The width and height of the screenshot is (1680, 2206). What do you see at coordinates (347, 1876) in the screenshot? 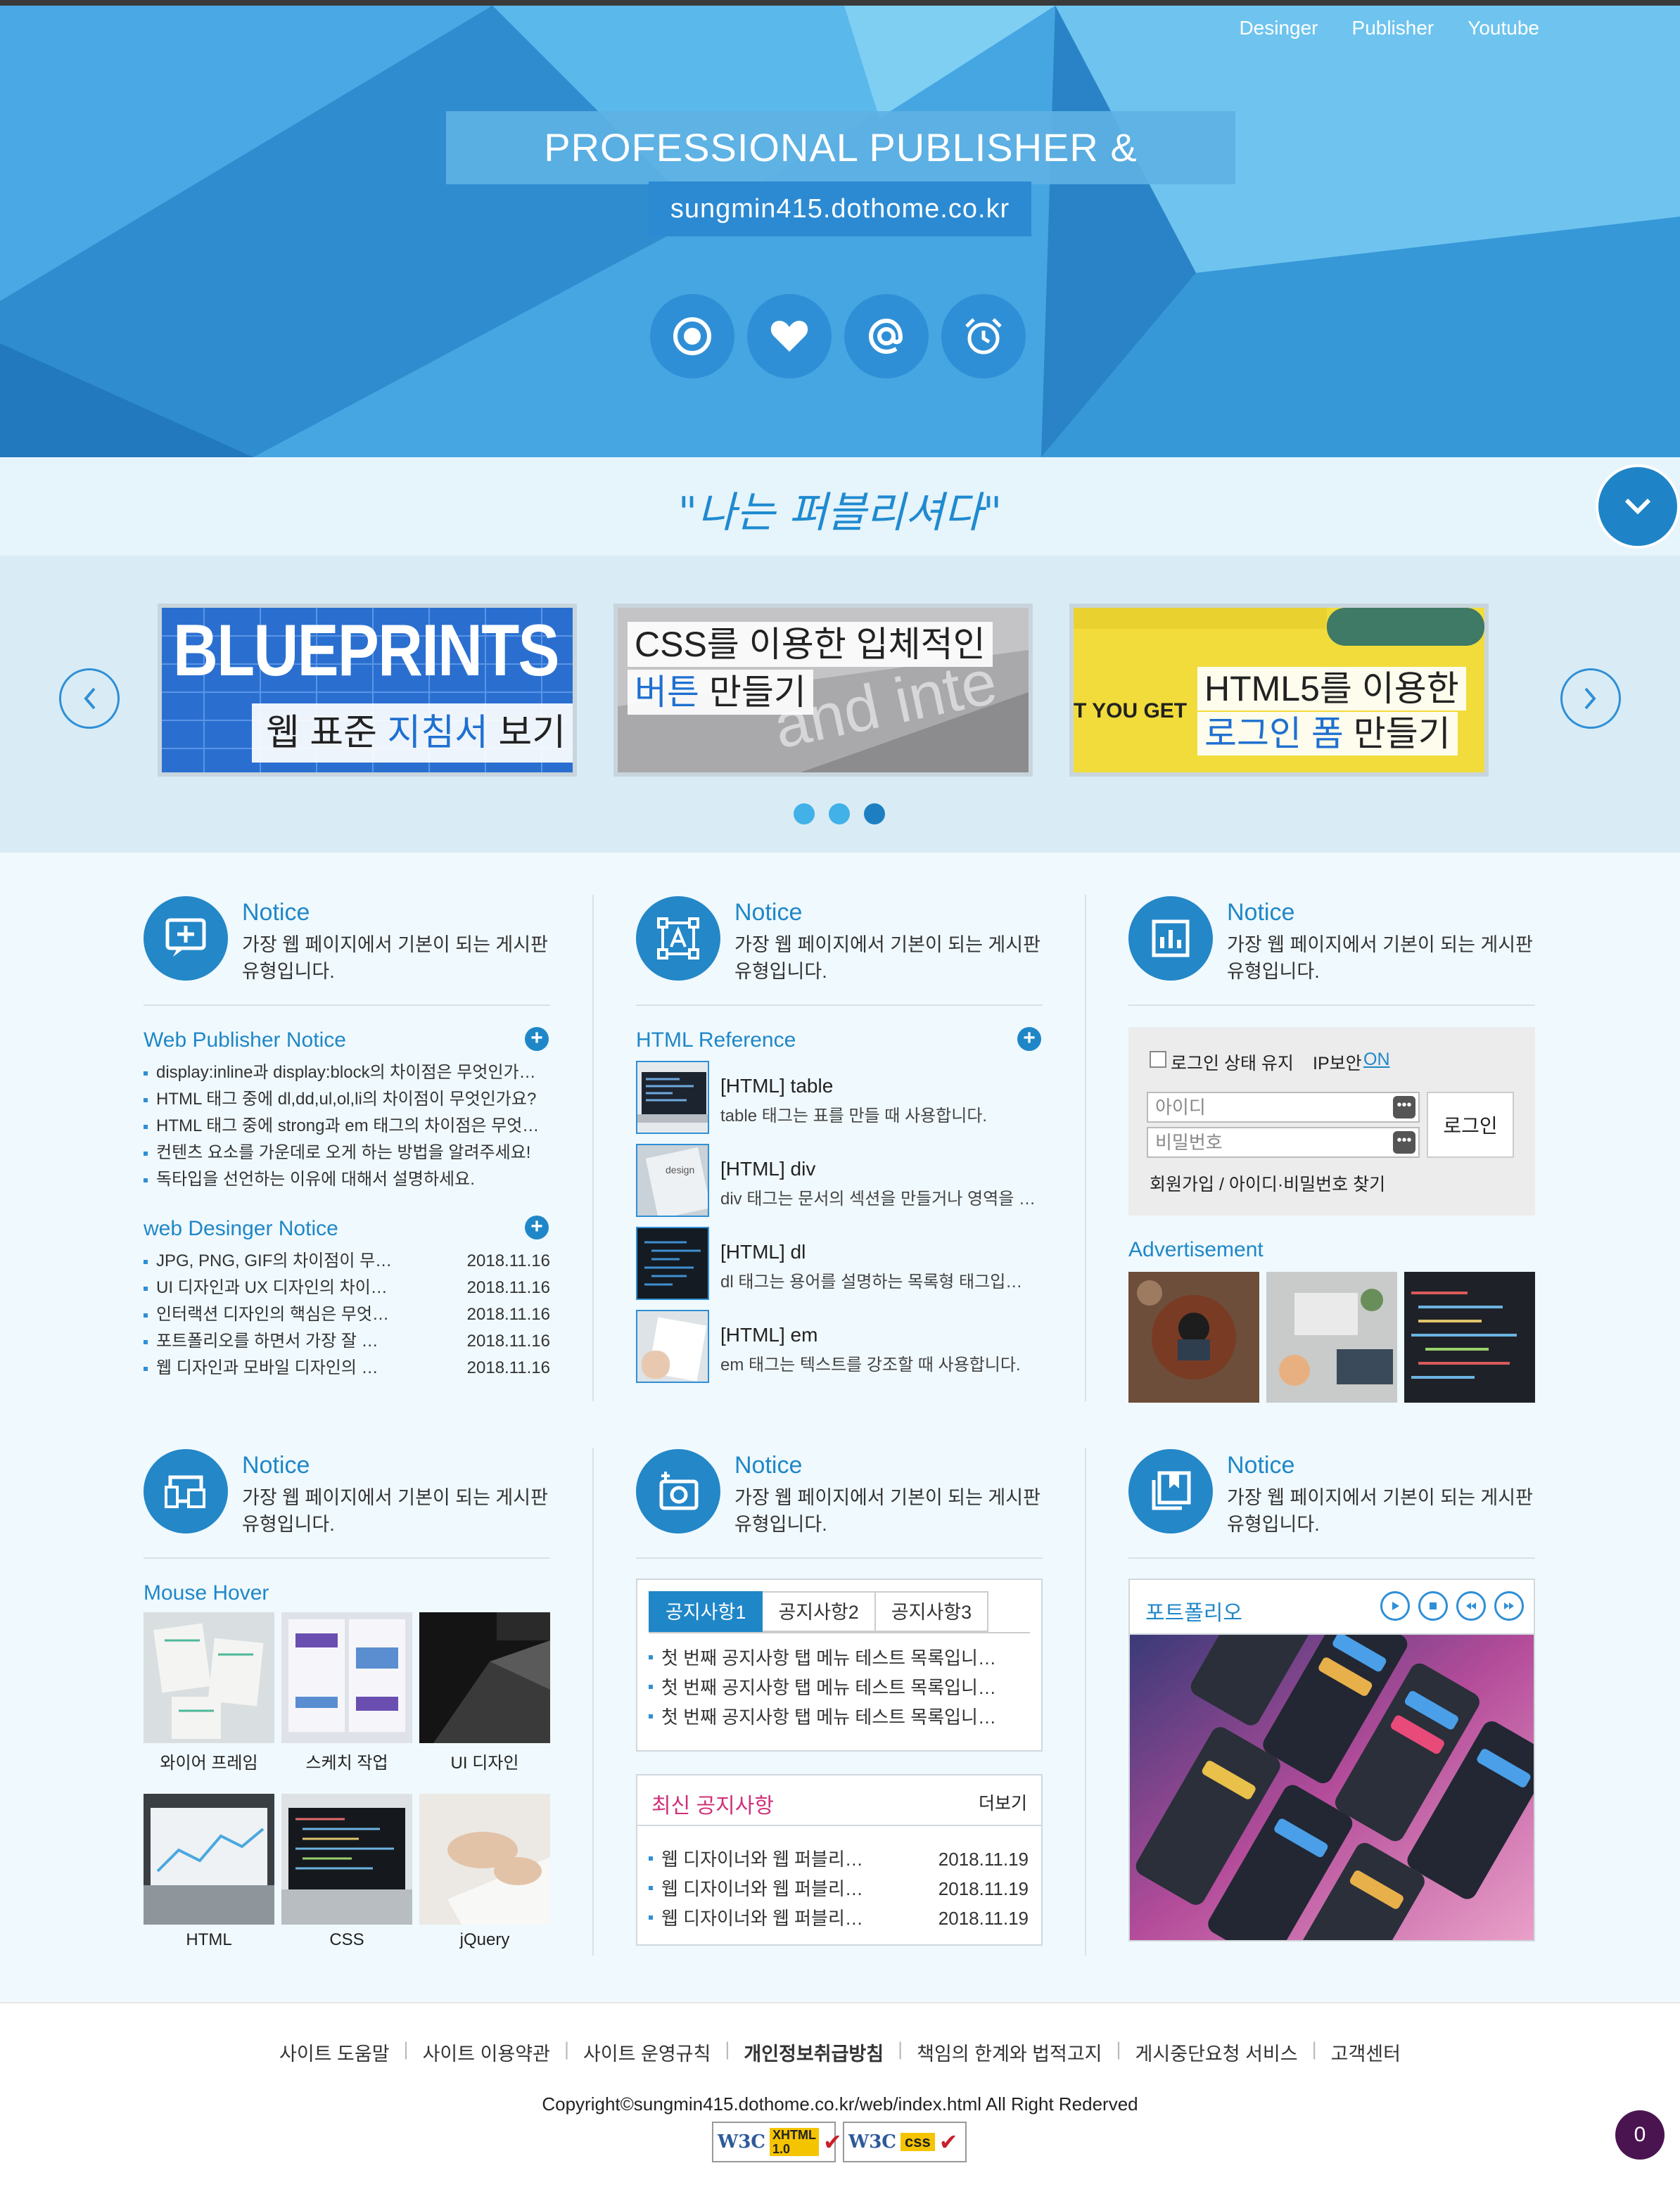
I see `hover-item-css: CSS` at bounding box center [347, 1876].